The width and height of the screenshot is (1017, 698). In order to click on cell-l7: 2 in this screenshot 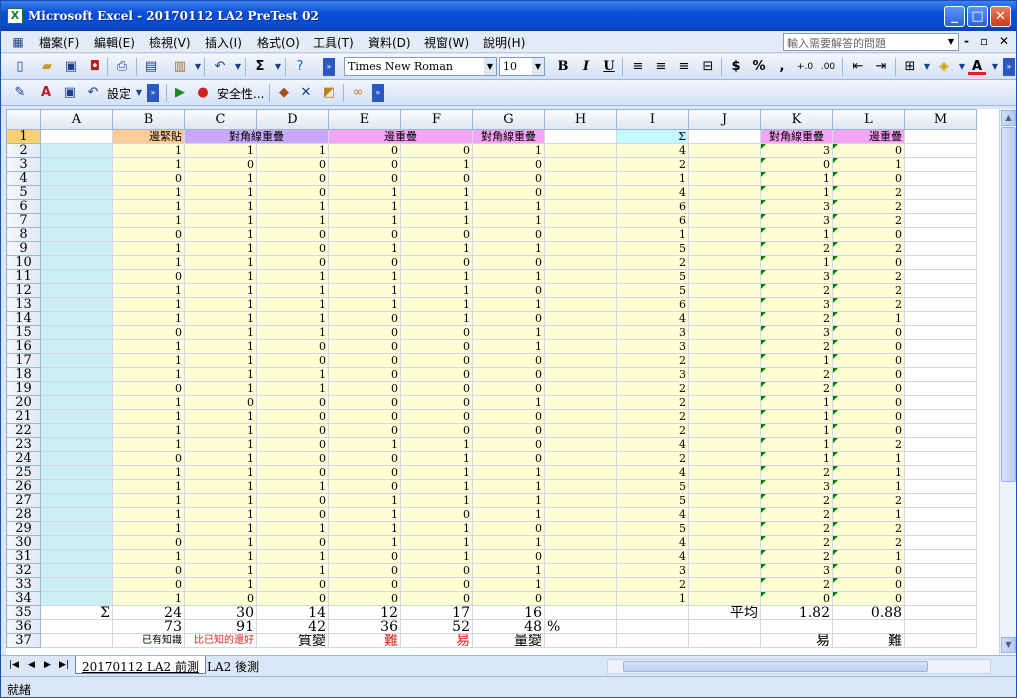, I will do `click(868, 220)`.